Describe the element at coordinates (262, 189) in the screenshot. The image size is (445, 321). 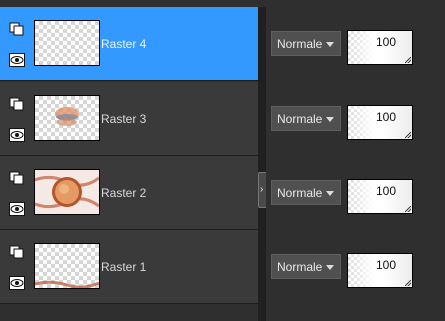
I see `chevron-right-icon: ›` at that location.